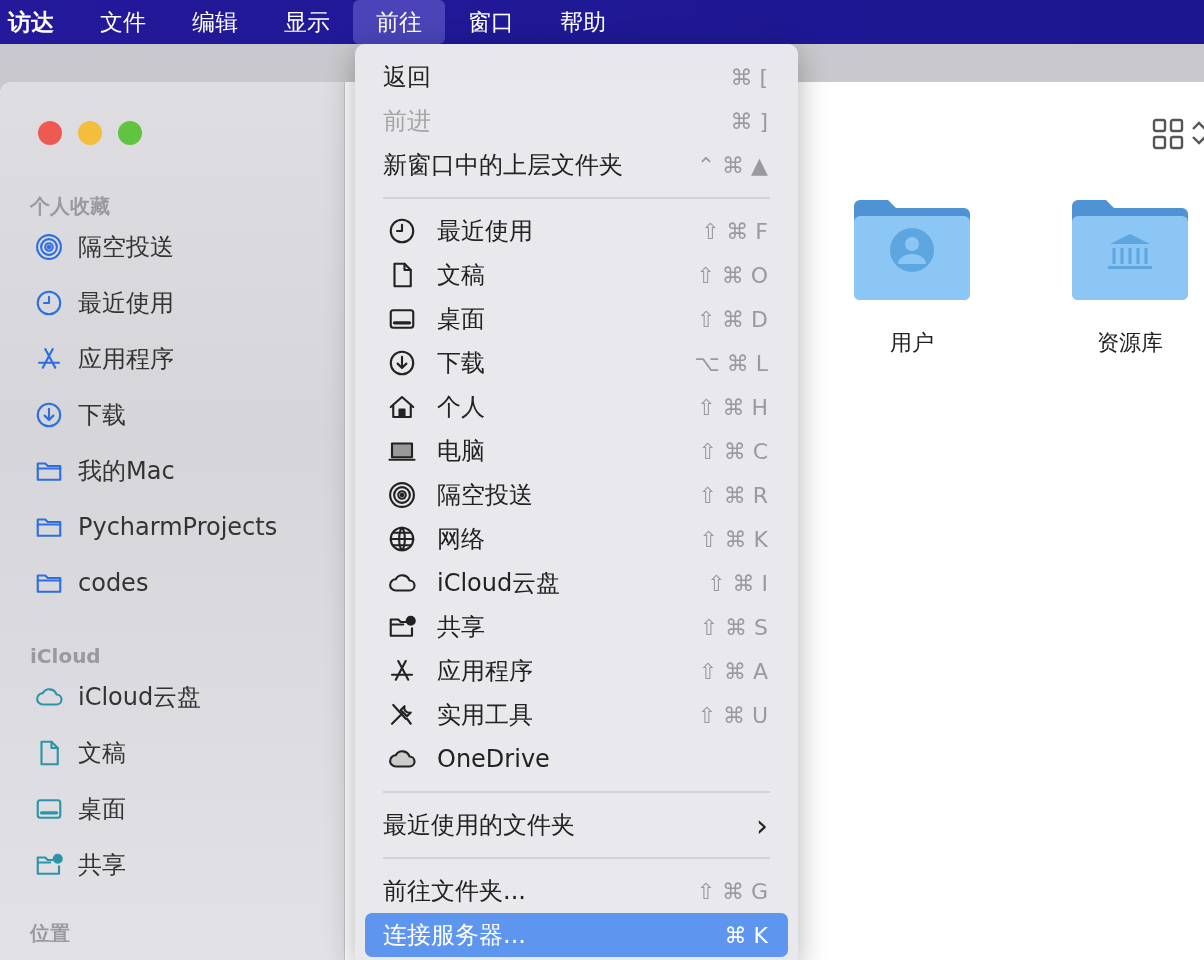  What do you see at coordinates (749, 77) in the screenshot?
I see `shortcut-label: ⌘ [` at bounding box center [749, 77].